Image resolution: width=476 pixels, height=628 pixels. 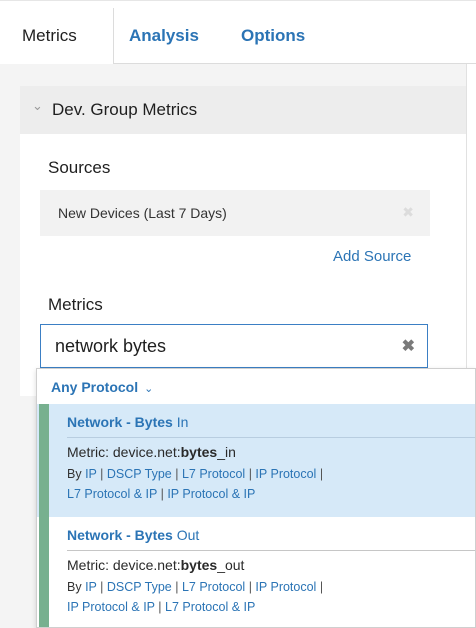 I want to click on tab-metrics-label: Metrics, so click(x=49, y=35).